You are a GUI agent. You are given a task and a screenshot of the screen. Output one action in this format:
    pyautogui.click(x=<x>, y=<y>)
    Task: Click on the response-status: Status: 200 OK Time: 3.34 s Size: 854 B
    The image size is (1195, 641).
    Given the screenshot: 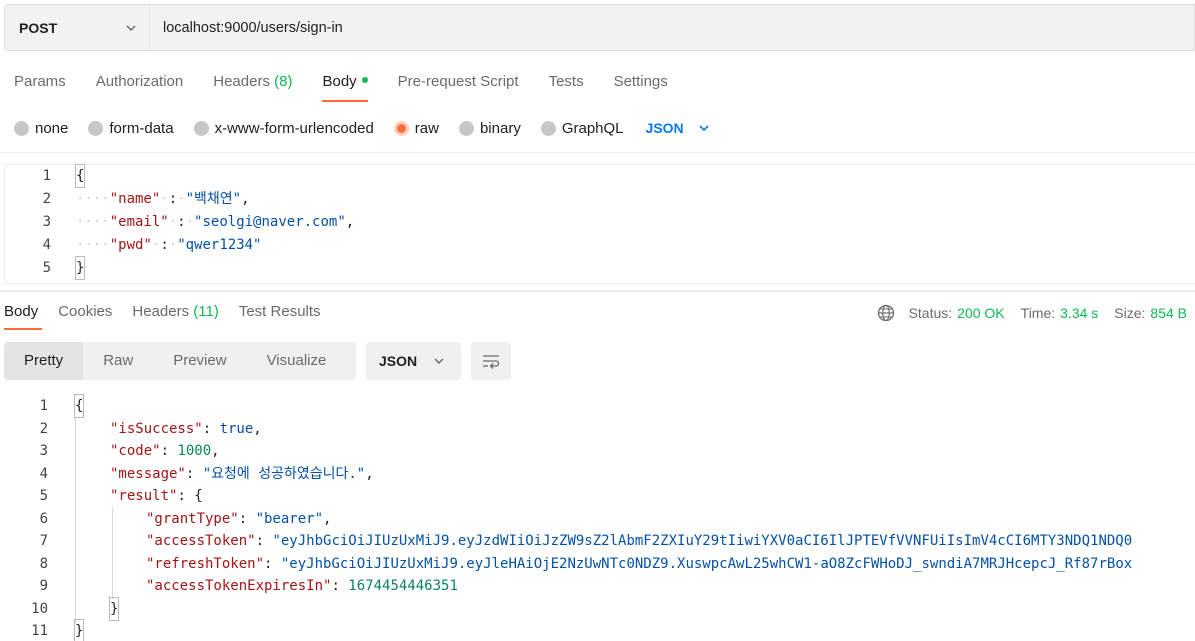 What is the action you would take?
    pyautogui.click(x=1032, y=313)
    